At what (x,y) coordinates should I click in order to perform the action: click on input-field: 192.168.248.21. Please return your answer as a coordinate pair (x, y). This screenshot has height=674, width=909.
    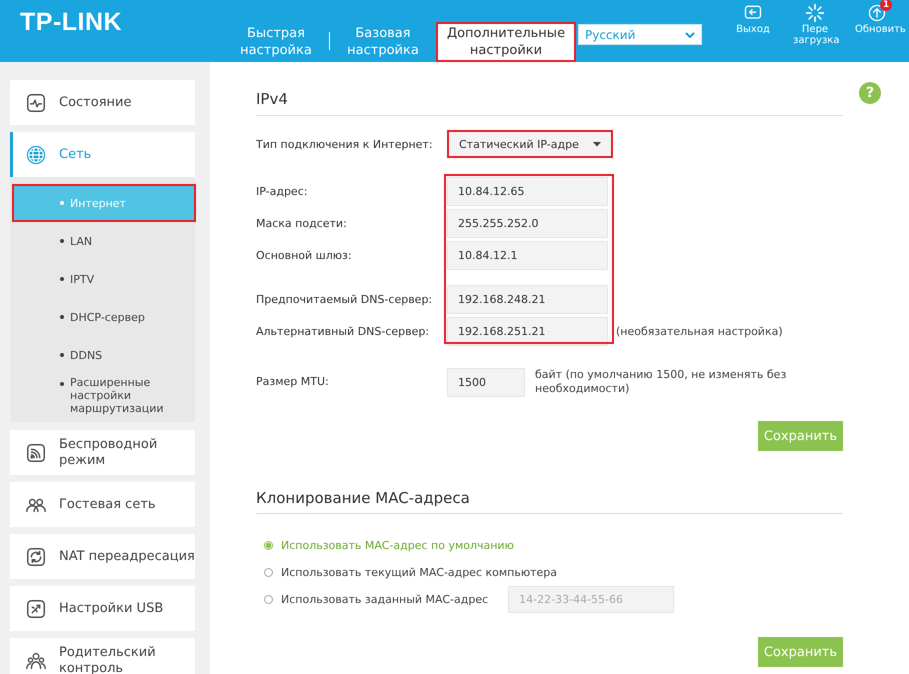
    Looking at the image, I should click on (527, 299).